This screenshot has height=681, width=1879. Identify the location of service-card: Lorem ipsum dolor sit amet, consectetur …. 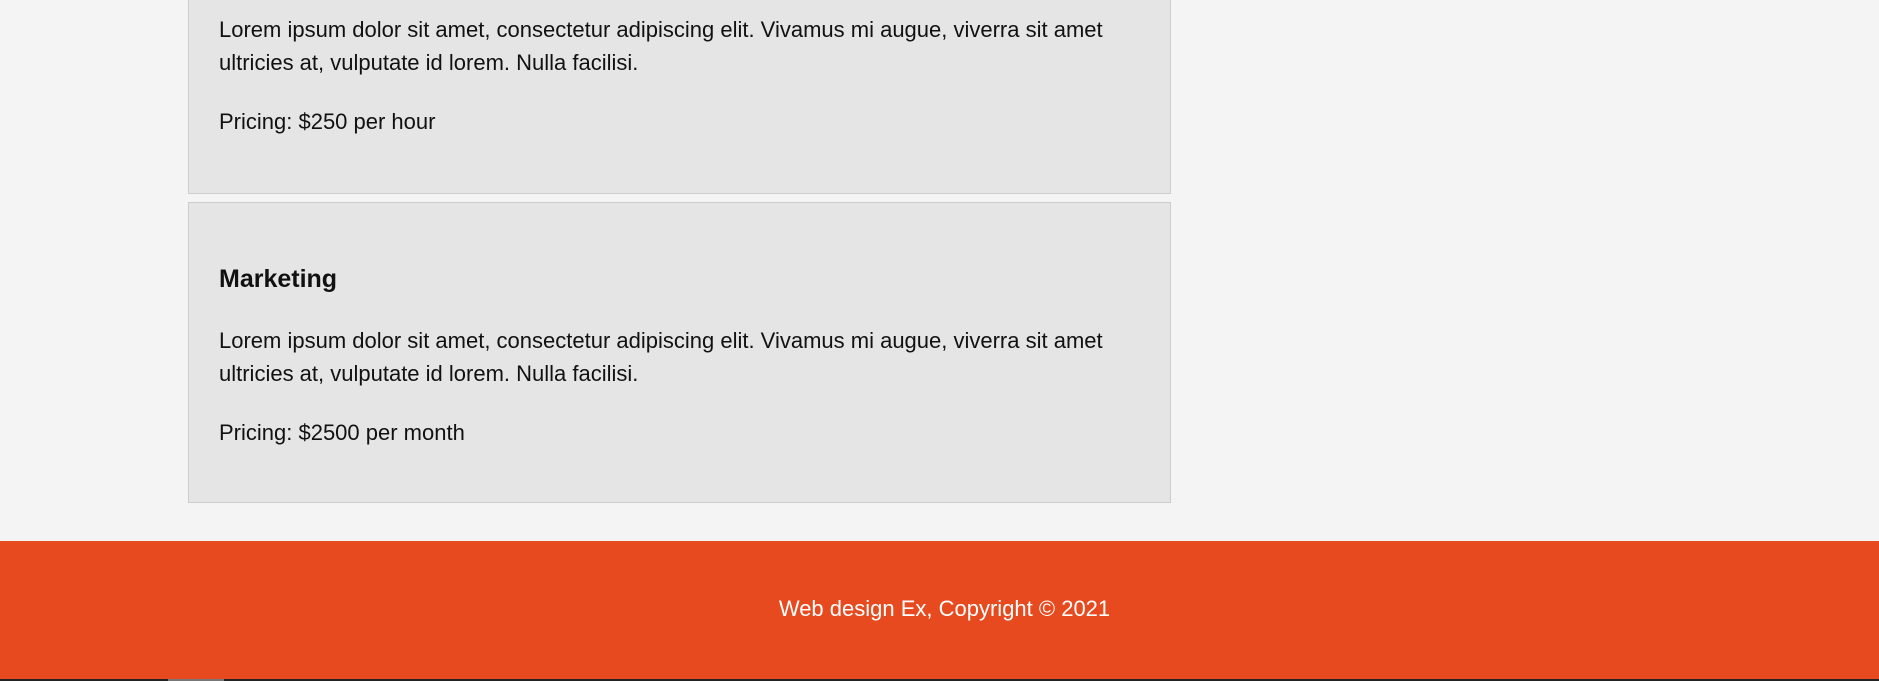
(679, 97).